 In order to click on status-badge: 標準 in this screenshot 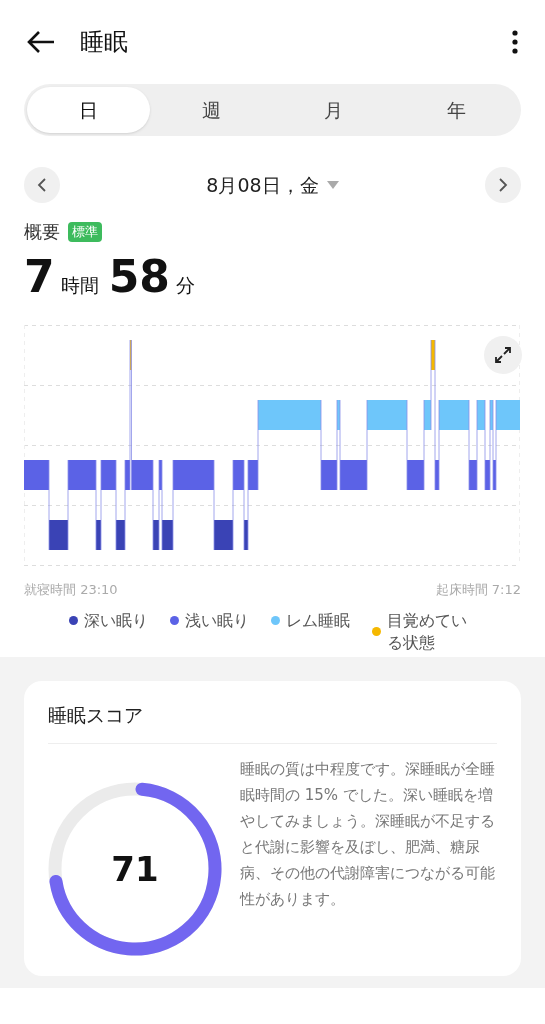, I will do `click(85, 231)`.